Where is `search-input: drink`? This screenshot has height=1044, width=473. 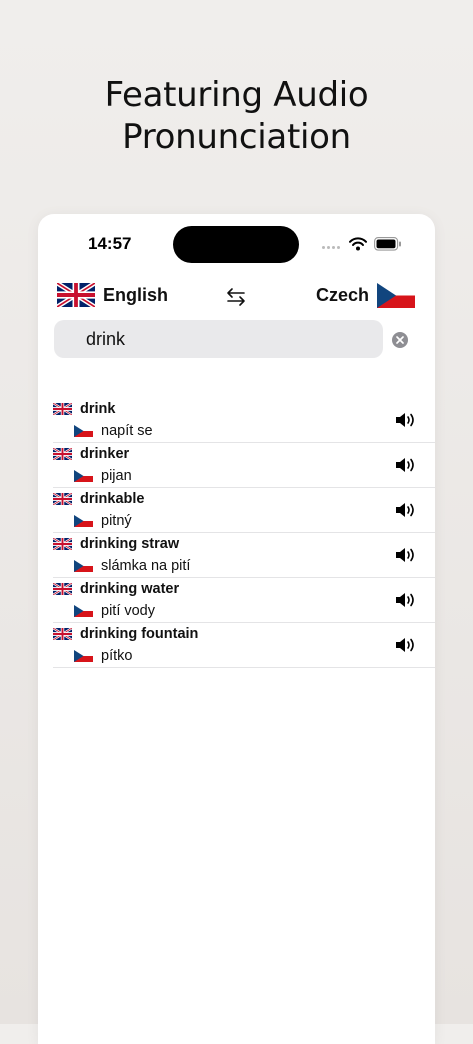 search-input: drink is located at coordinates (218, 339).